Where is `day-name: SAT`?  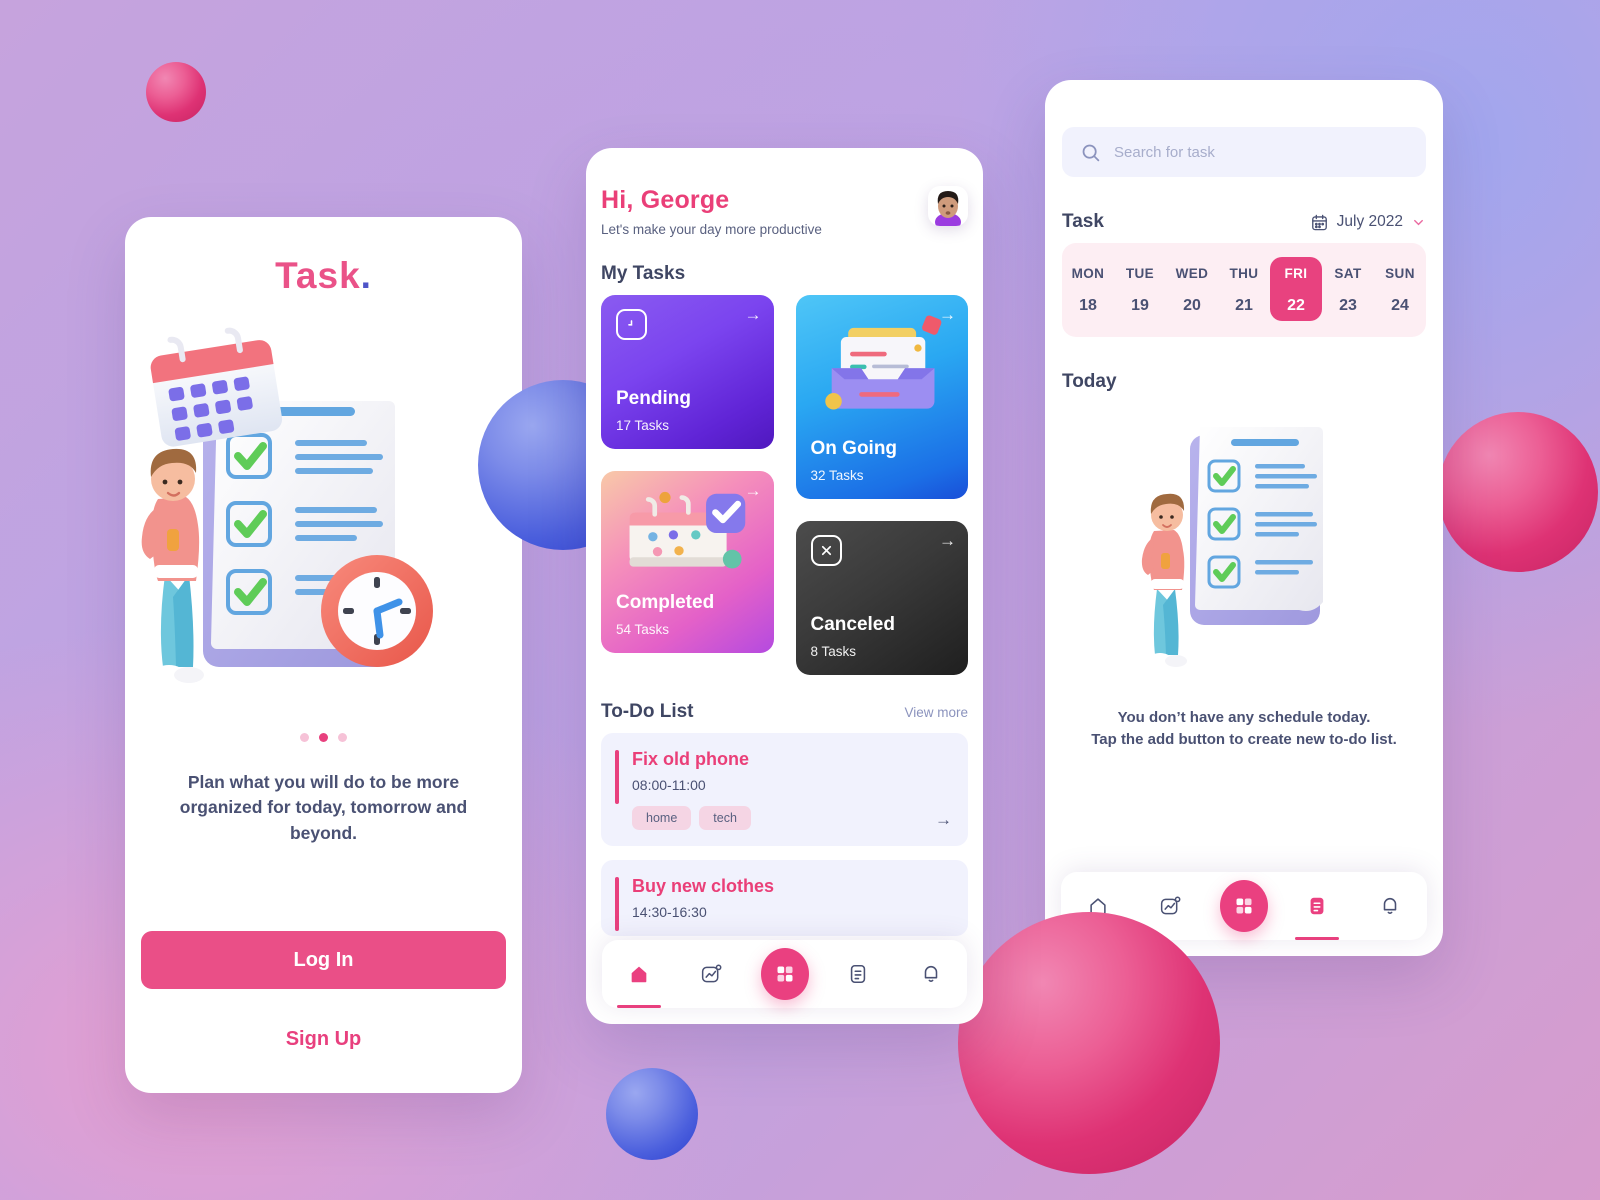 day-name: SAT is located at coordinates (1348, 273).